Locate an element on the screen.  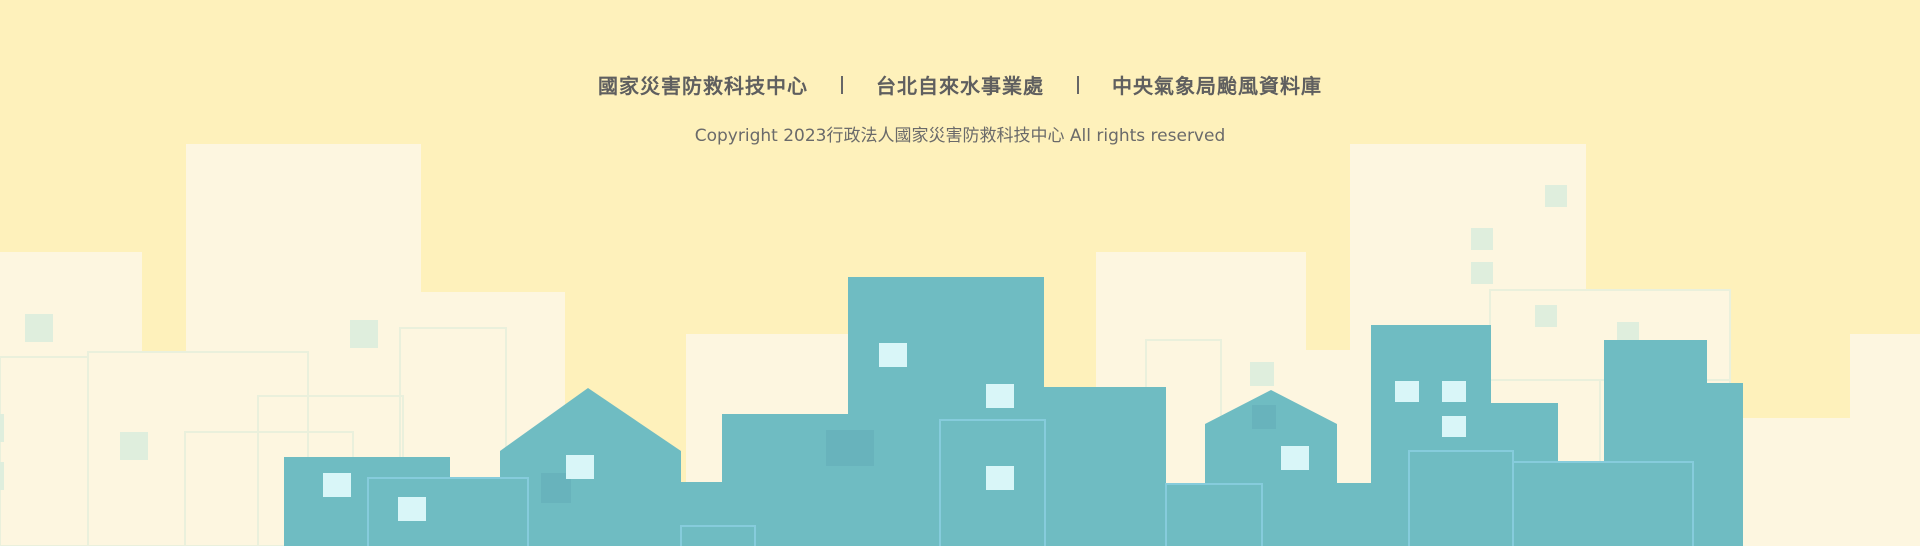
link-taipei-water: 台北自來水事業處 is located at coordinates (960, 84).